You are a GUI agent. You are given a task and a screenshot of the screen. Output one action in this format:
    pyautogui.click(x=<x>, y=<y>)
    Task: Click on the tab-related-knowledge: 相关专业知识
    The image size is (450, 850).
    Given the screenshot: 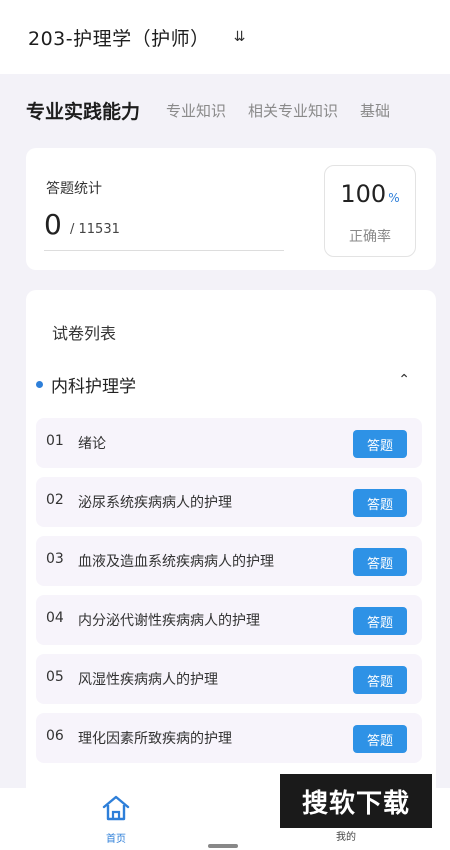 What is the action you would take?
    pyautogui.click(x=293, y=110)
    